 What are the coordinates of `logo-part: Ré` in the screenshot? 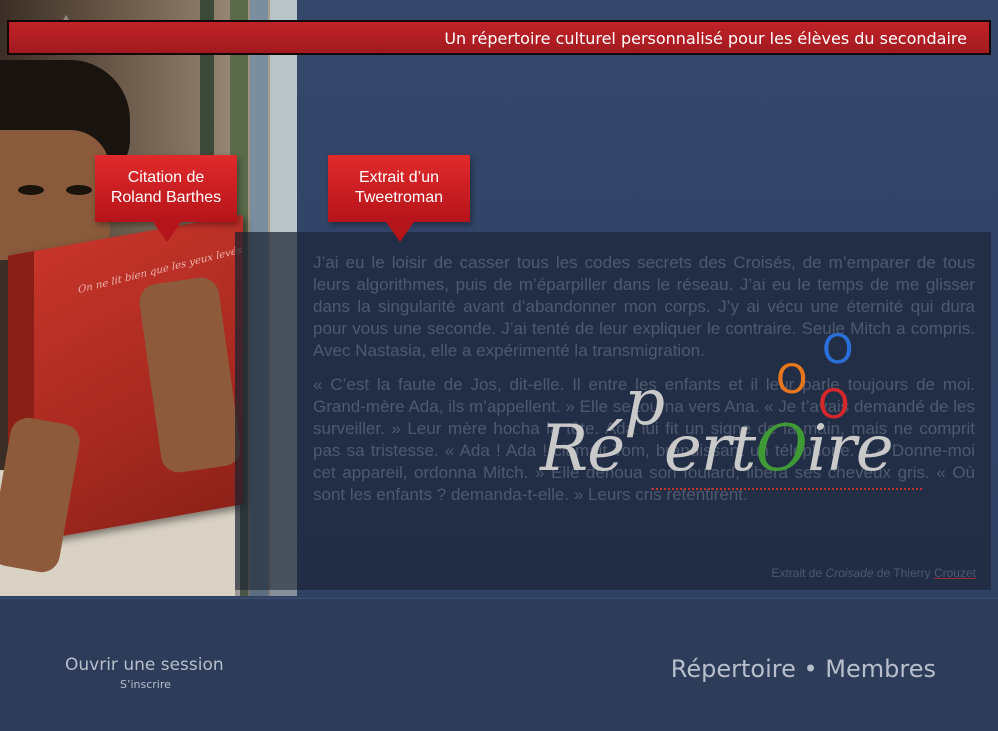 It's located at (582, 449).